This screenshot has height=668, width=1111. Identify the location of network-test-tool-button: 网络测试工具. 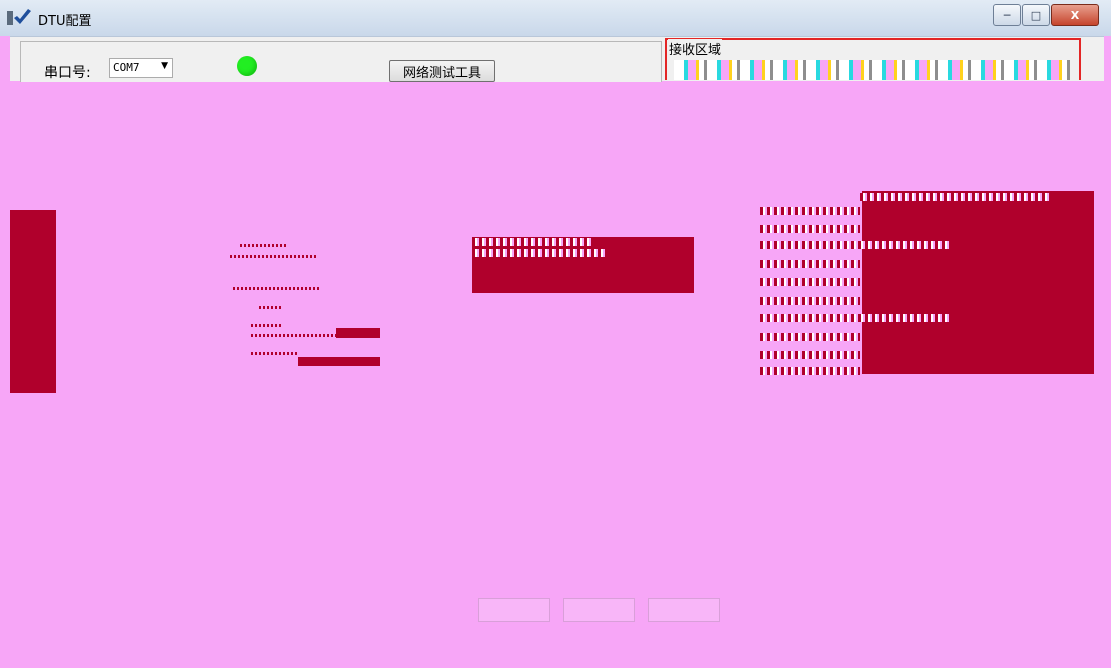
(442, 71).